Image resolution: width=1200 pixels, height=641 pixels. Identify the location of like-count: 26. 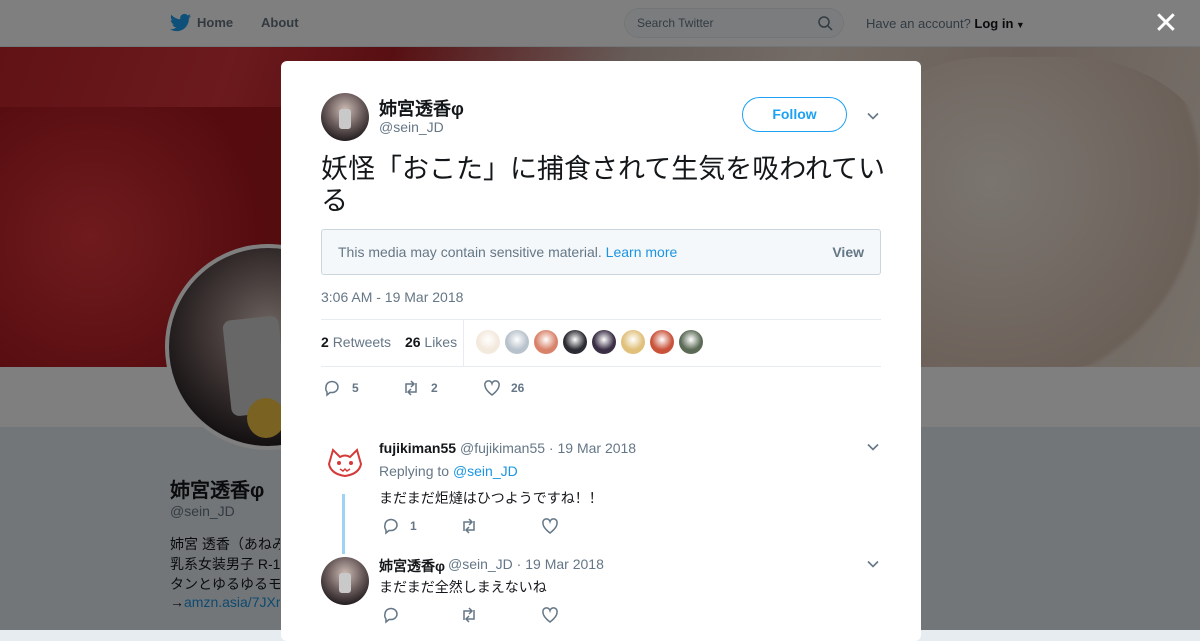
(517, 388).